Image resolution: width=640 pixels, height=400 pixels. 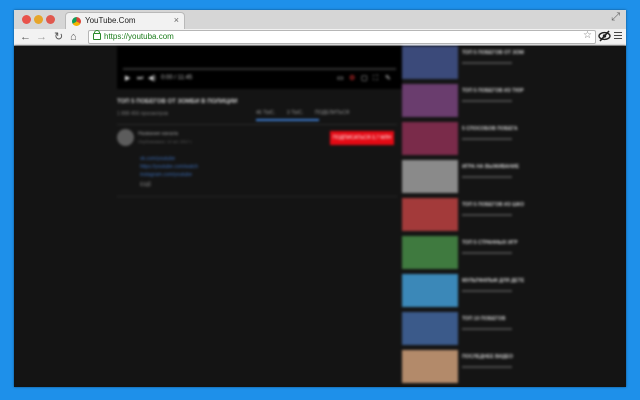 What do you see at coordinates (514, 328) in the screenshot?
I see `related-video-item: ТОП 10 ПОБЕГОВ` at bounding box center [514, 328].